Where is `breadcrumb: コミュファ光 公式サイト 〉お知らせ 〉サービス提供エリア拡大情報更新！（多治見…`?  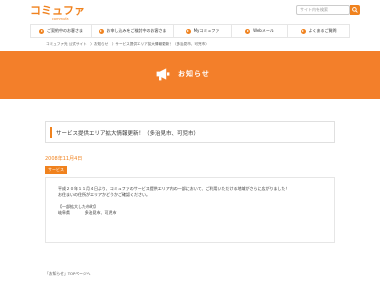
breadcrumb: コミュファ光 公式サイト 〉お知らせ 〉サービス提供エリア拡大情報更新！（多治見… is located at coordinates (127, 44).